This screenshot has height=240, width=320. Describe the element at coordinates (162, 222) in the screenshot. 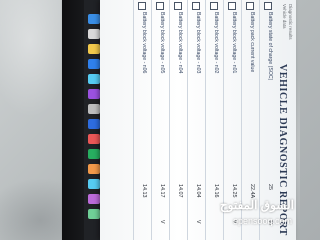

I see `row-unit: V` at that location.